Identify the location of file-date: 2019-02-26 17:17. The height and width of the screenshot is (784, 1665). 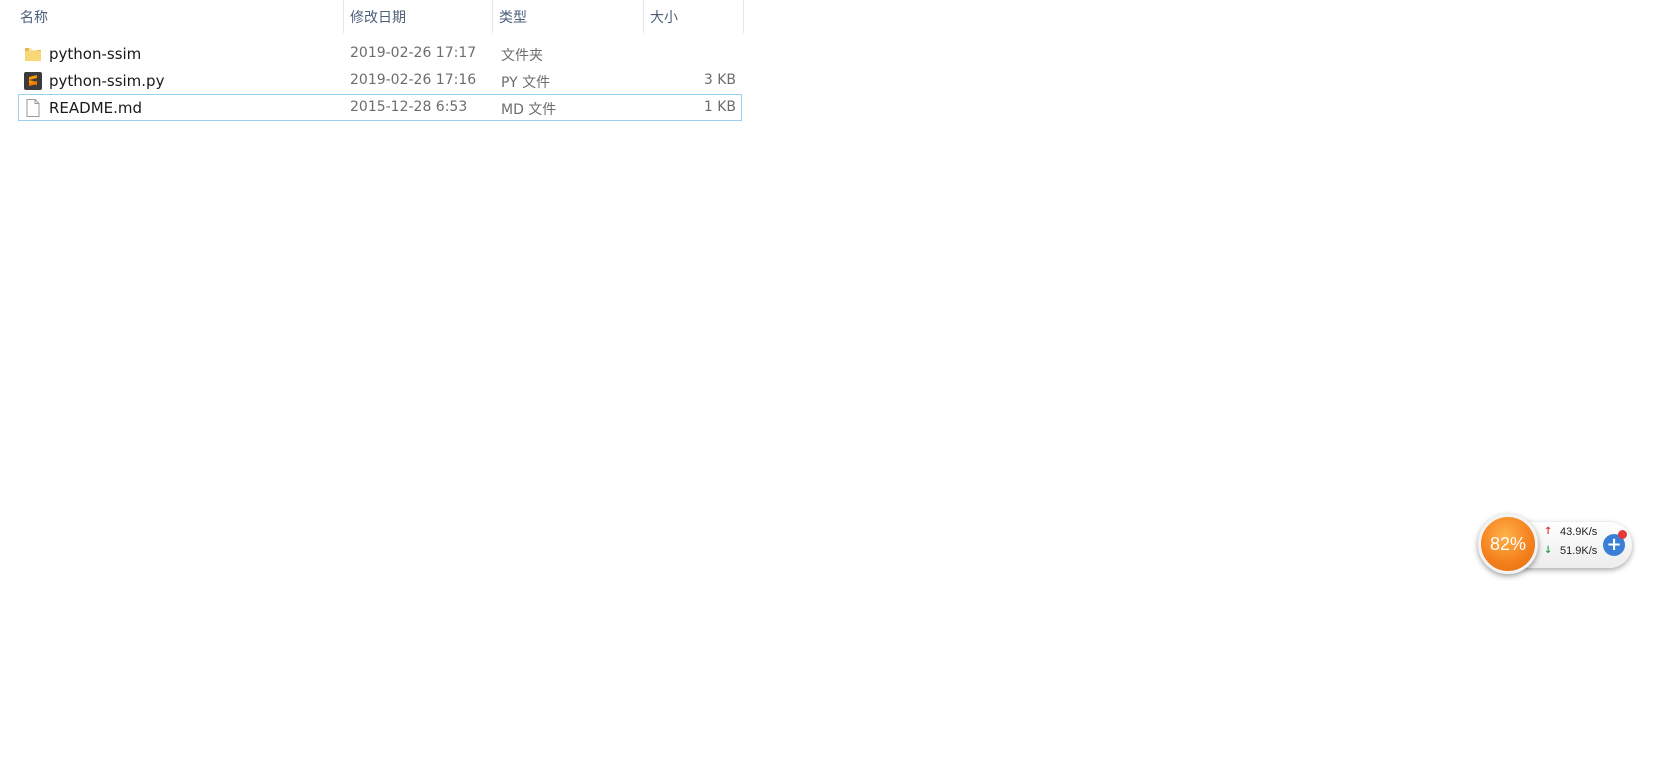
(413, 53).